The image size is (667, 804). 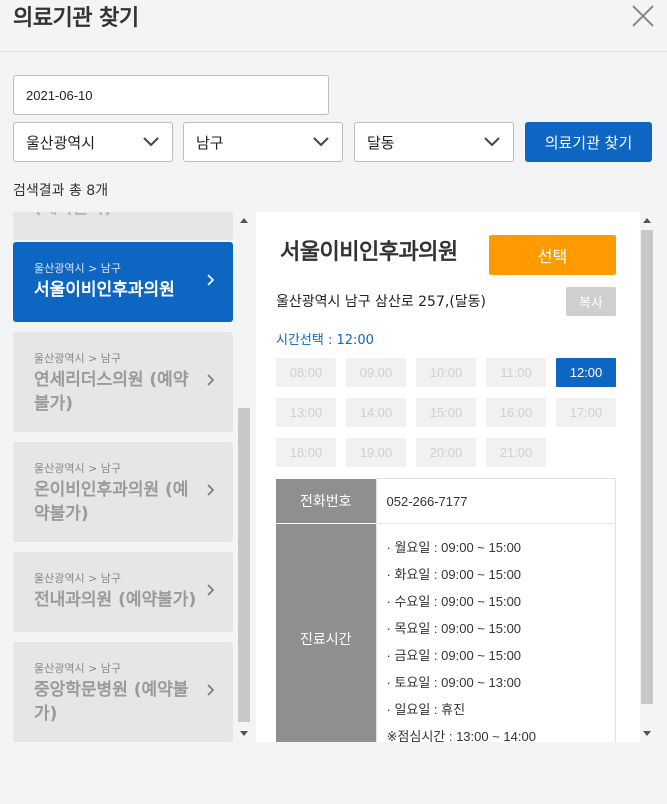 What do you see at coordinates (111, 392) in the screenshot?
I see `list-item-name: 연세리더스의원 (예약불가)` at bounding box center [111, 392].